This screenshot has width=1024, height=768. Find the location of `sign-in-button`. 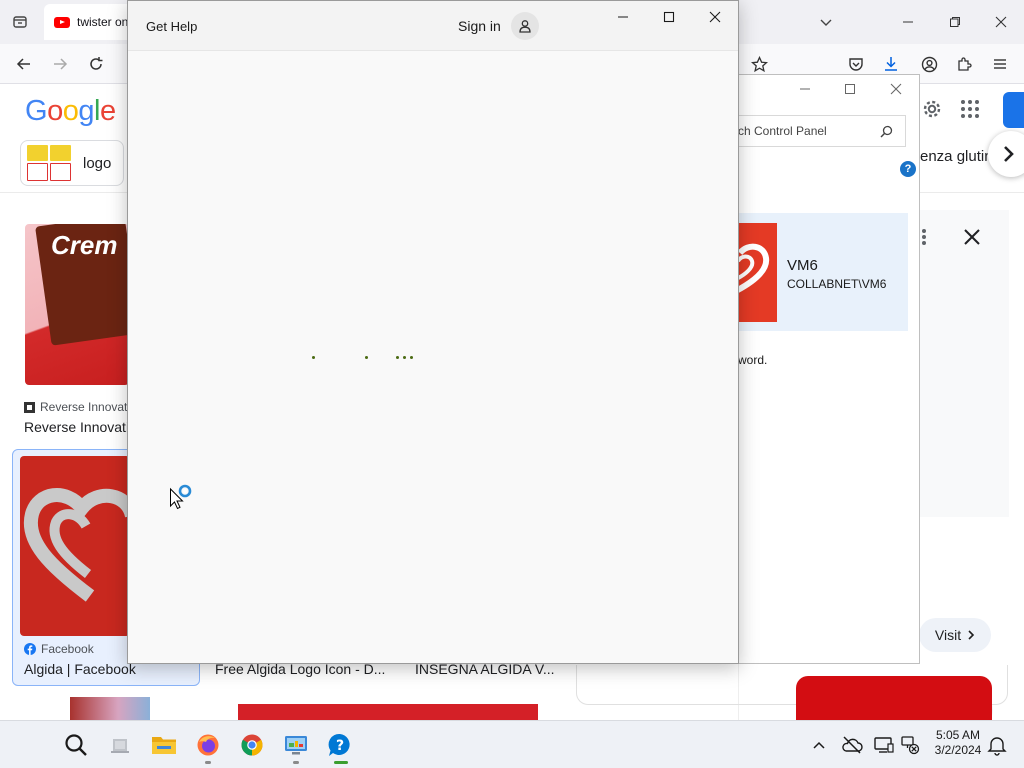

sign-in-button is located at coordinates (1013, 110).